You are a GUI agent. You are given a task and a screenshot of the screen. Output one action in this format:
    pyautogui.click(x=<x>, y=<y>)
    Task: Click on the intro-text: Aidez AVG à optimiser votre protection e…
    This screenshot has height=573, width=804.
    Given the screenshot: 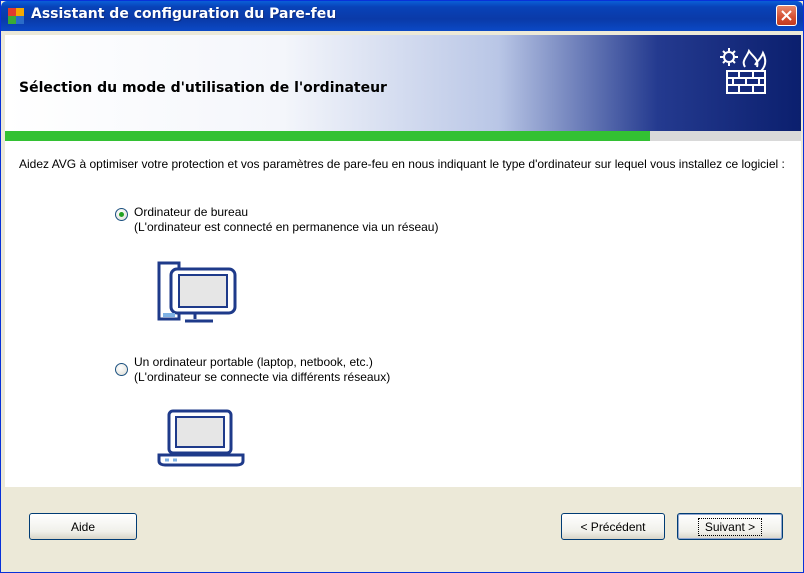 What is the action you would take?
    pyautogui.click(x=402, y=164)
    